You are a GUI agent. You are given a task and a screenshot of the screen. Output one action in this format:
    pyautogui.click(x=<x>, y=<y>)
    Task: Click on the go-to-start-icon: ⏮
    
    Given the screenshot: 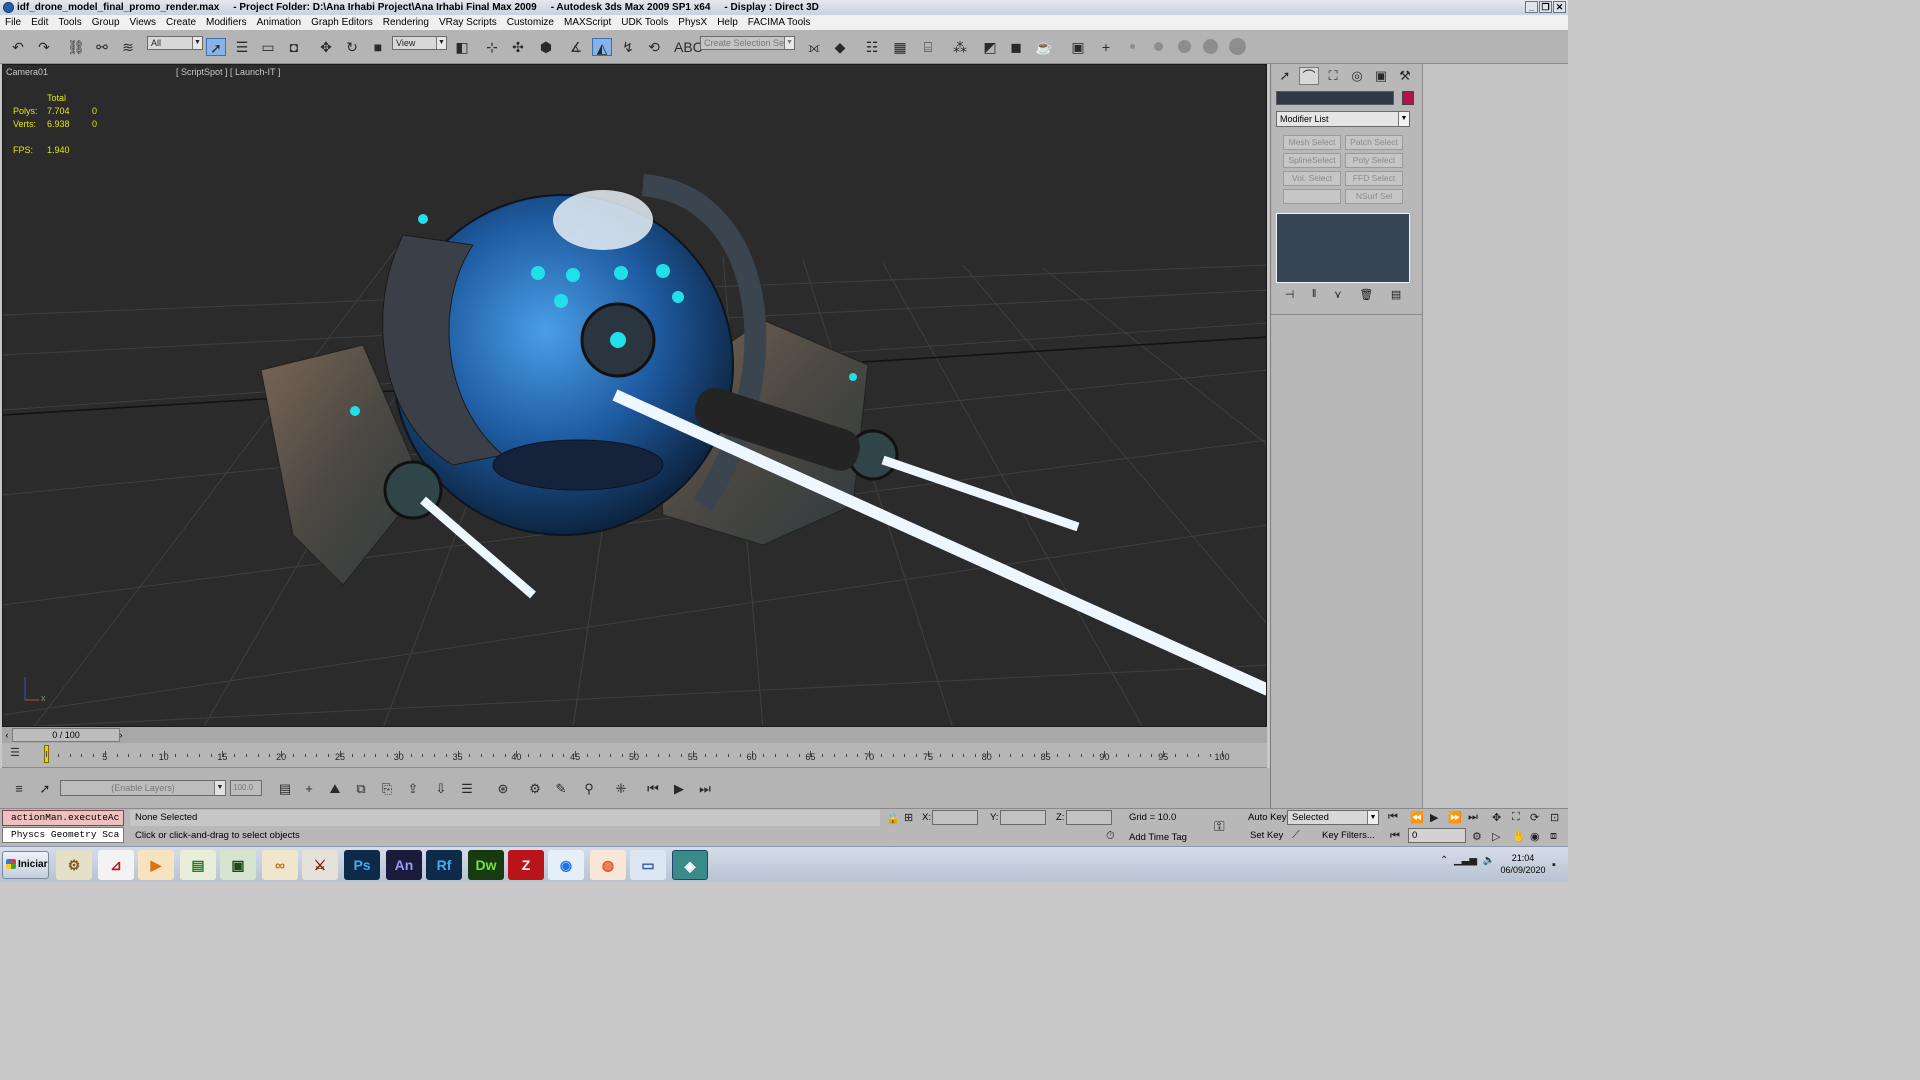 What is the action you would take?
    pyautogui.click(x=1393, y=817)
    